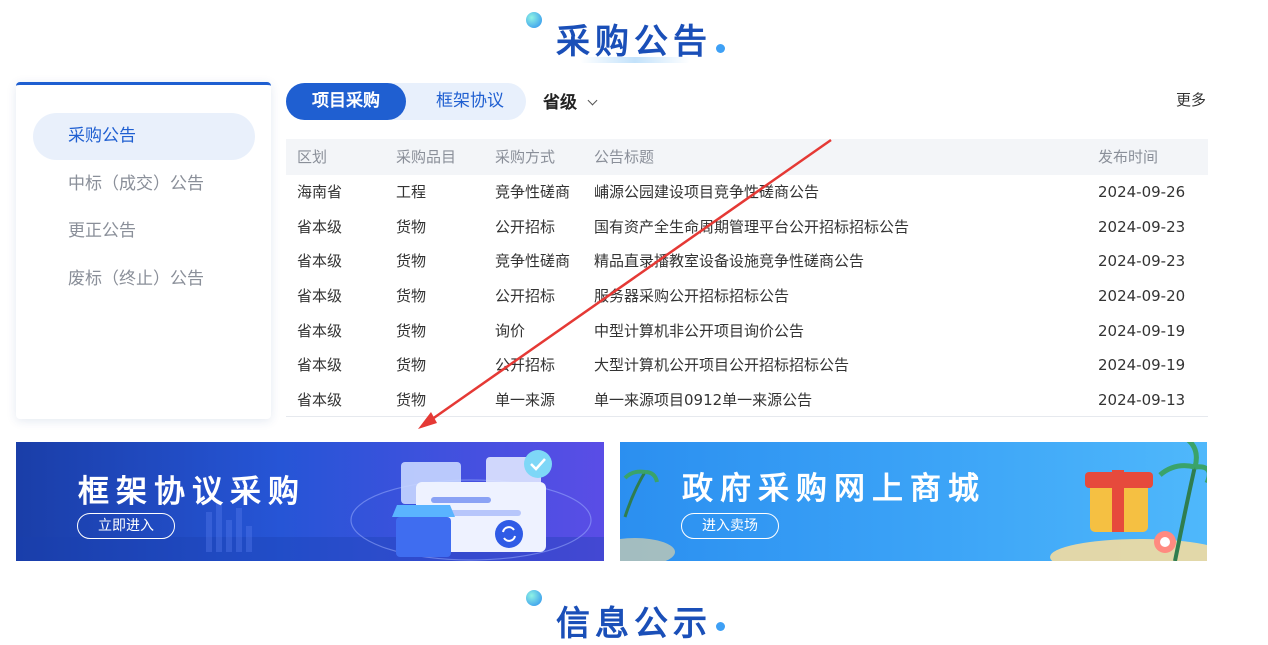 The image size is (1268, 645). Describe the element at coordinates (126, 526) in the screenshot. I see `enter-now-button: 立即进入` at that location.